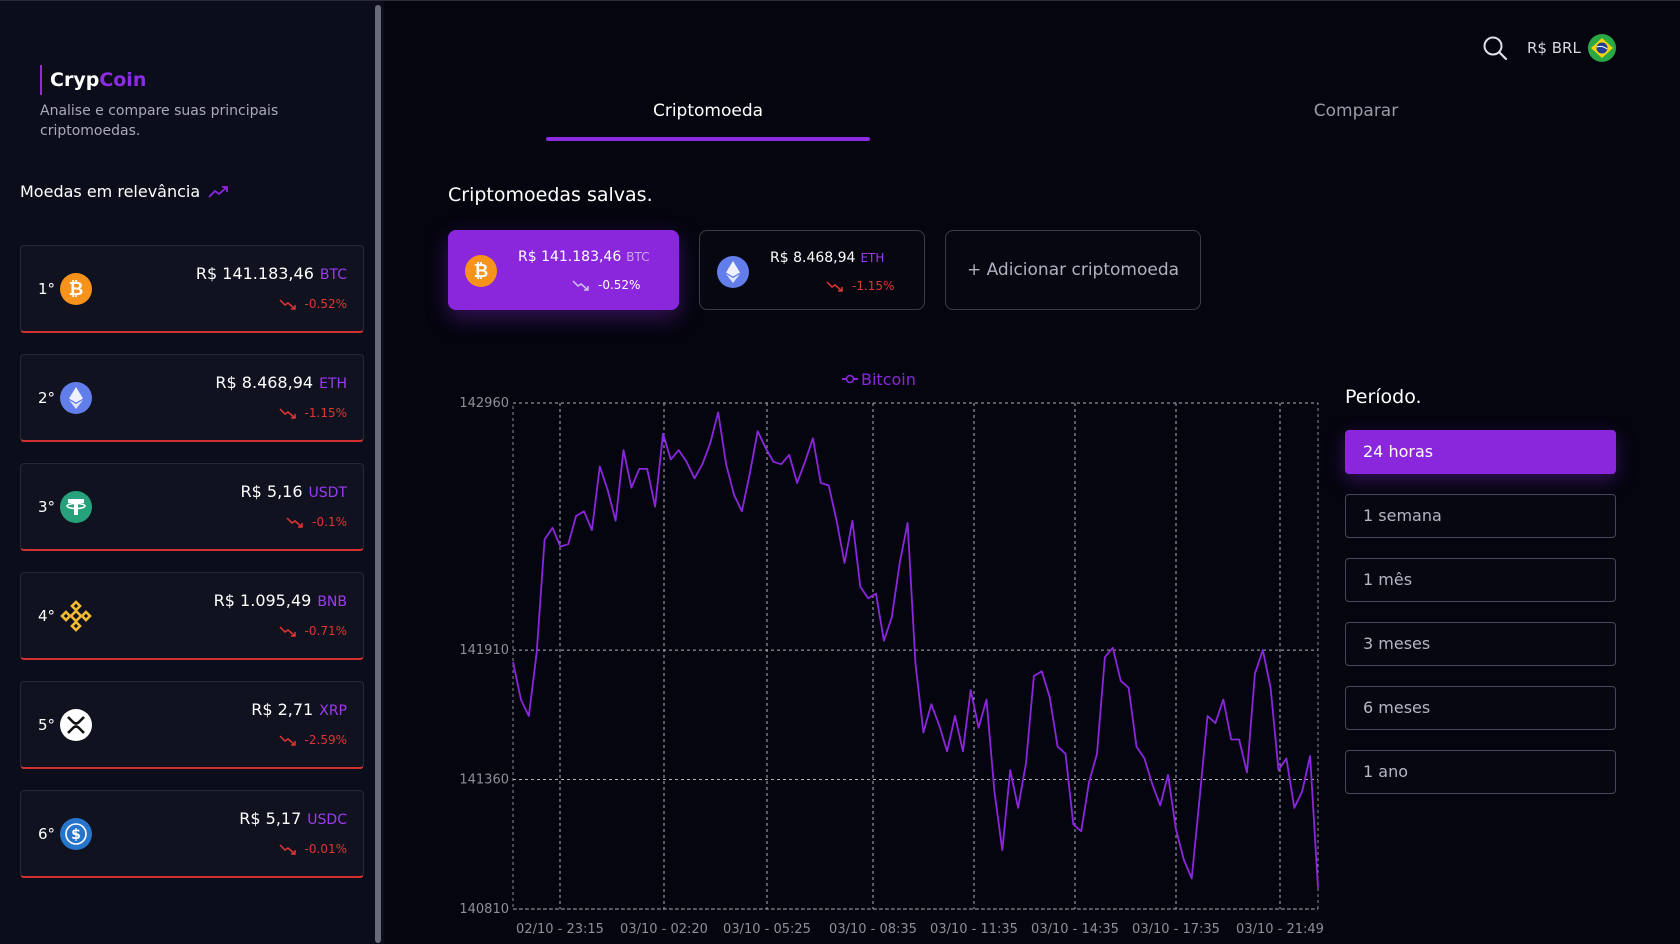 The height and width of the screenshot is (944, 1680). What do you see at coordinates (76, 725) in the screenshot?
I see `xrp-icon` at bounding box center [76, 725].